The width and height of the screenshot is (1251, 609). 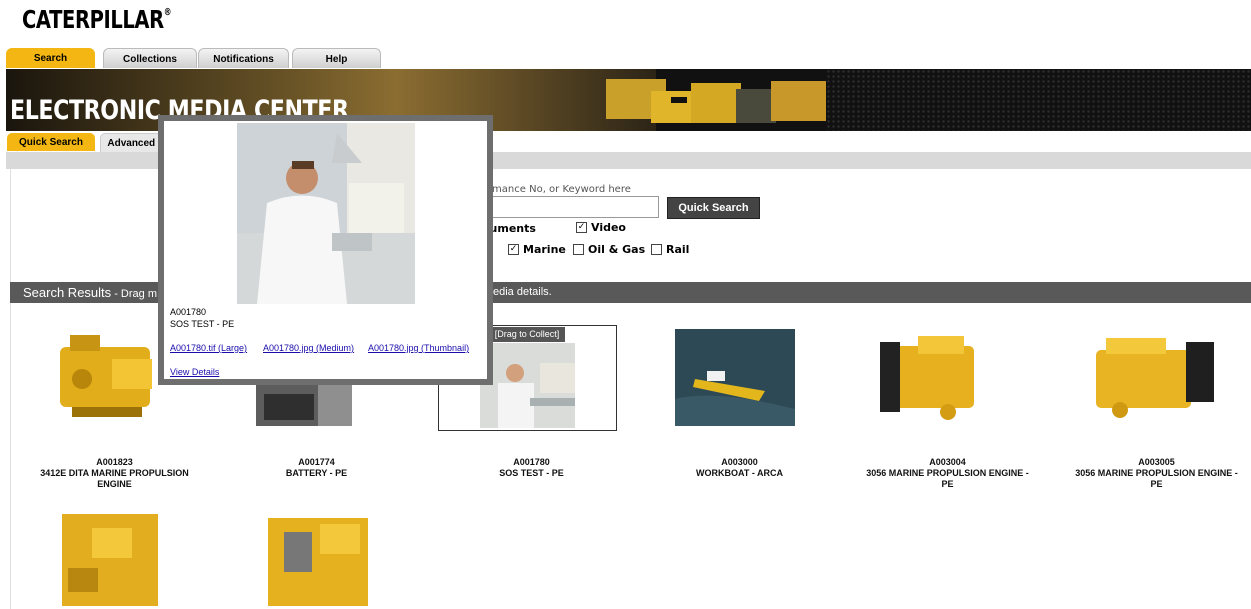 I want to click on result-thumb-sos-test, so click(x=527, y=385).